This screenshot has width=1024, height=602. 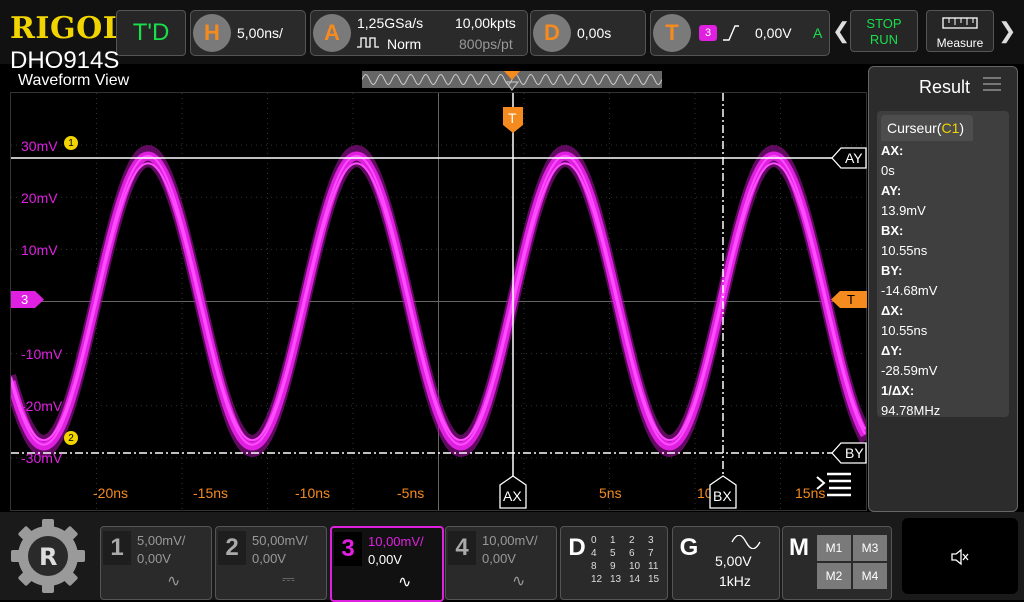 I want to click on speaker-muted-icon, so click(x=960, y=557).